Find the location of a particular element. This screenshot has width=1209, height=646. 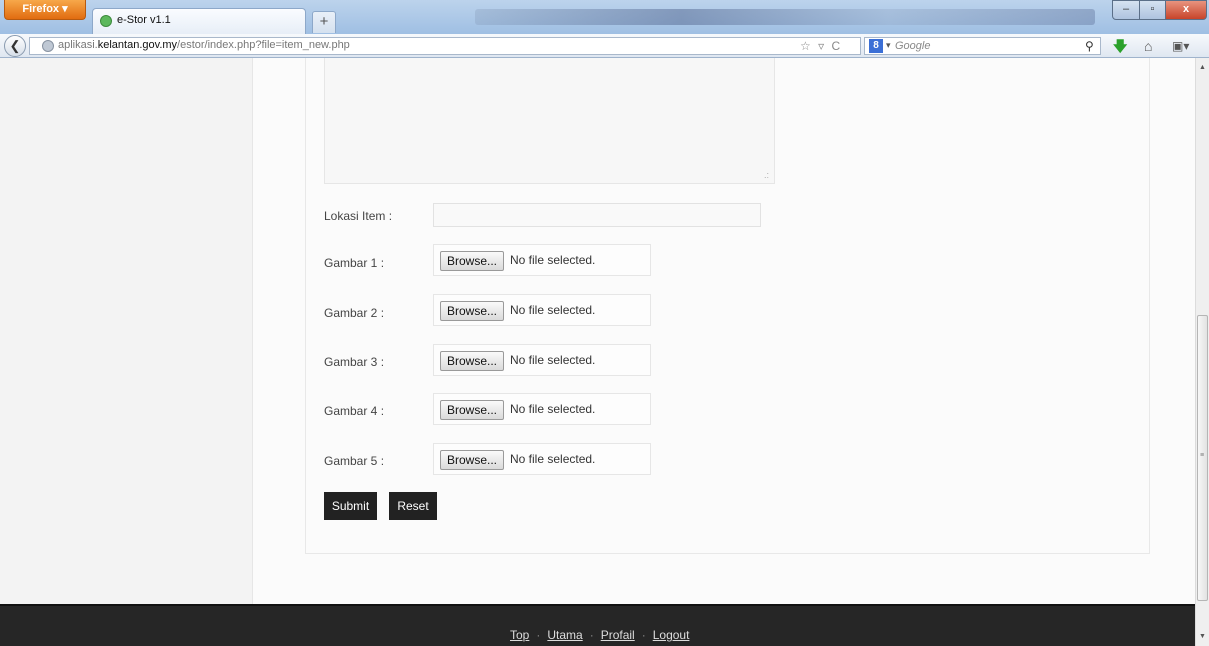

new-tab-button: + is located at coordinates (324, 22).